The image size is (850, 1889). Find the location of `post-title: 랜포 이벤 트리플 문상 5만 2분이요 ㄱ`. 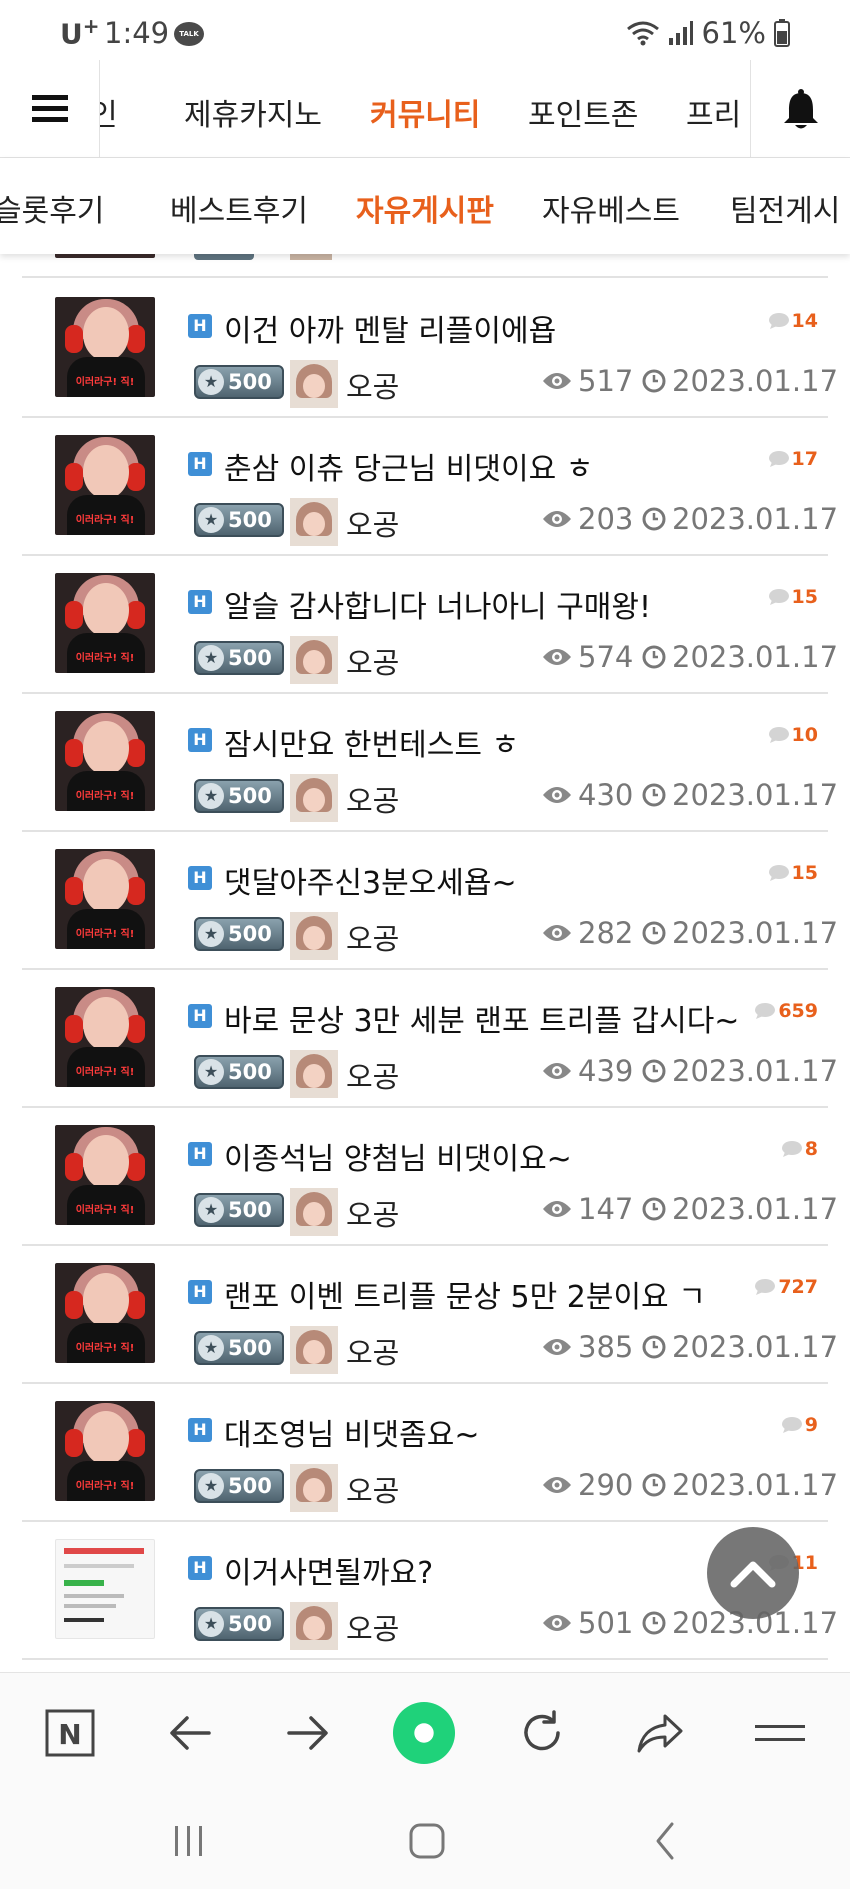

post-title: 랜포 이벤 트리플 문상 5만 2분이요 ㄱ is located at coordinates (465, 1294).